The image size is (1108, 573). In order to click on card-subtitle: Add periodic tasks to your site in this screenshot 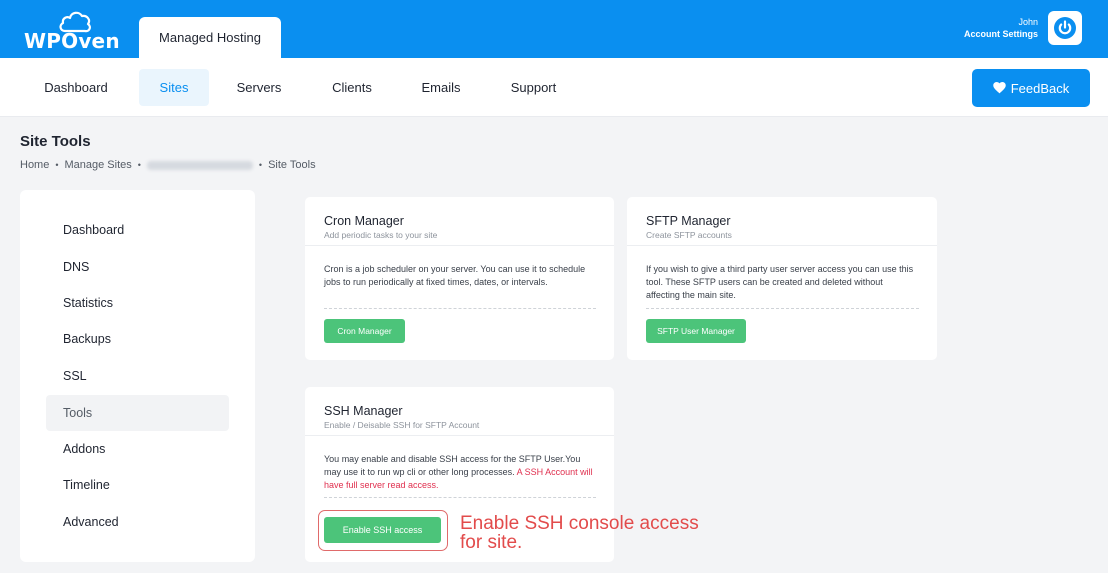, I will do `click(381, 235)`.